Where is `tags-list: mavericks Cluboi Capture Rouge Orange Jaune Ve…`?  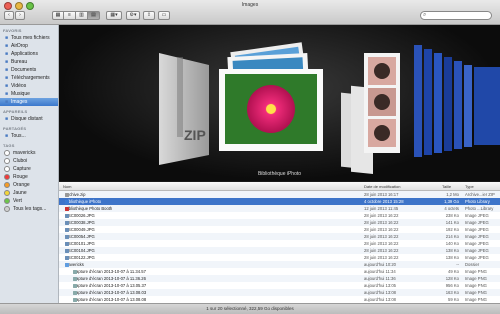 tags-list: mavericks Cluboi Capture Rouge Orange Jaune Ve… is located at coordinates (29, 181).